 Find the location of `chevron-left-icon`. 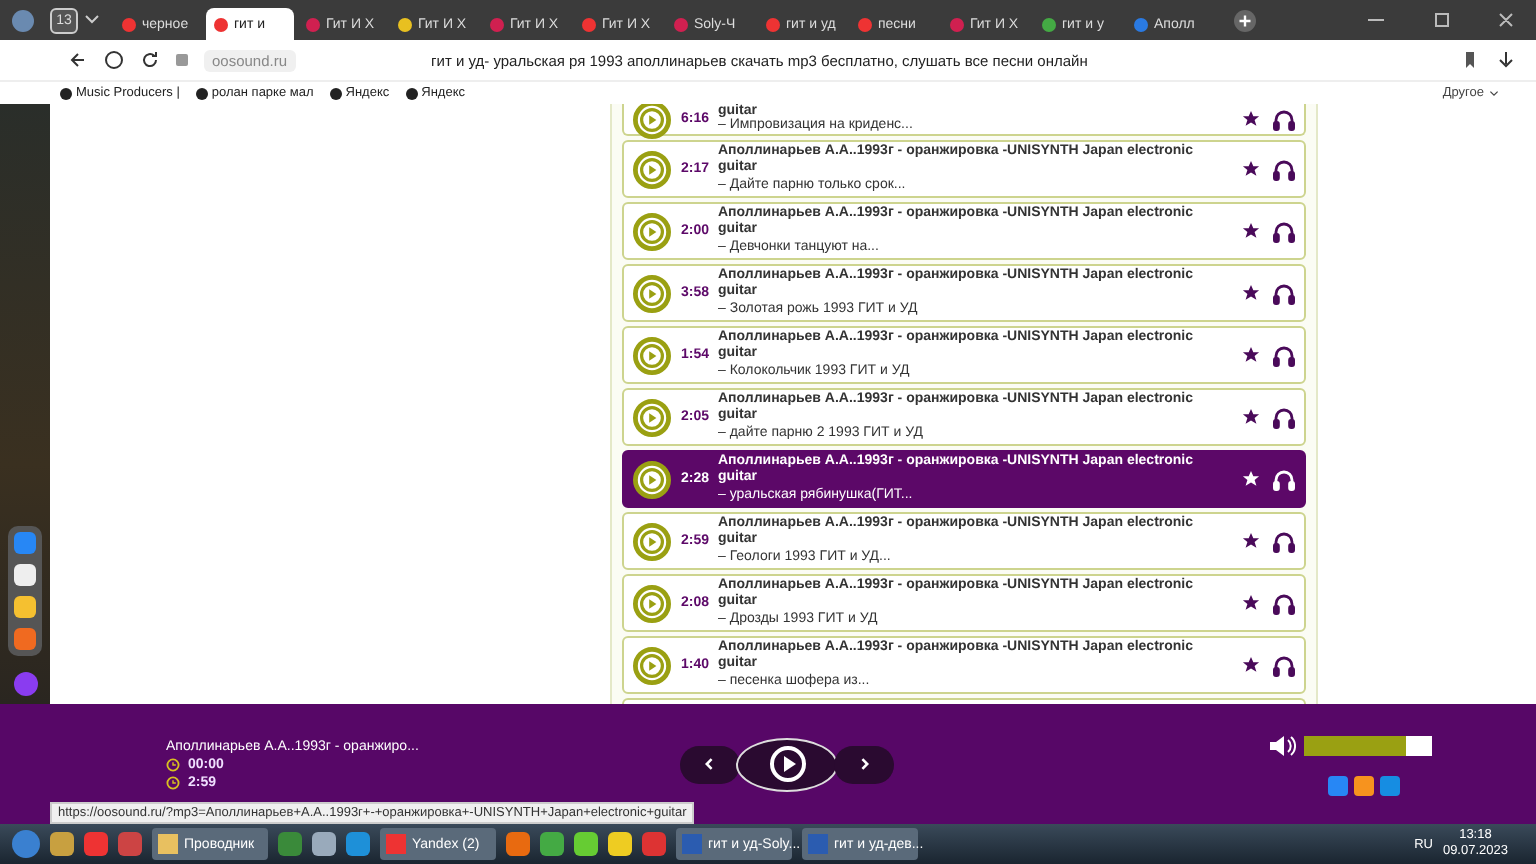

chevron-left-icon is located at coordinates (710, 764).